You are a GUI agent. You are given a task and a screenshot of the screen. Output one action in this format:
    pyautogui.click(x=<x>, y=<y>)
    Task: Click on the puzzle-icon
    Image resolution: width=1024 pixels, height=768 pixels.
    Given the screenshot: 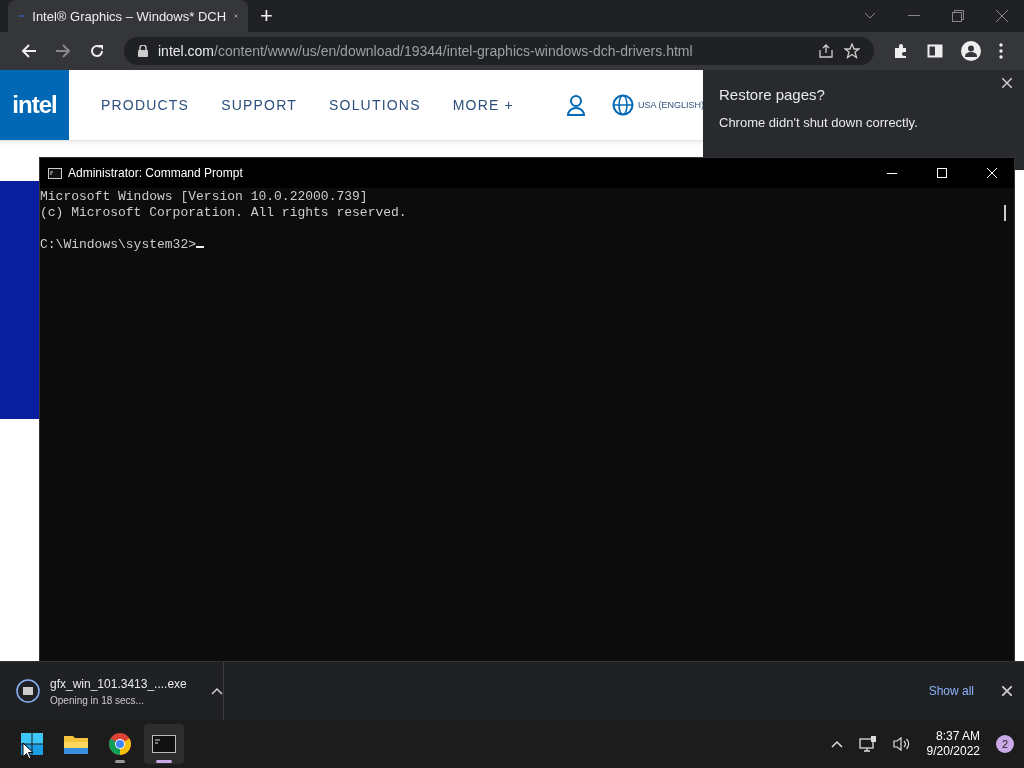 What is the action you would take?
    pyautogui.click(x=901, y=51)
    